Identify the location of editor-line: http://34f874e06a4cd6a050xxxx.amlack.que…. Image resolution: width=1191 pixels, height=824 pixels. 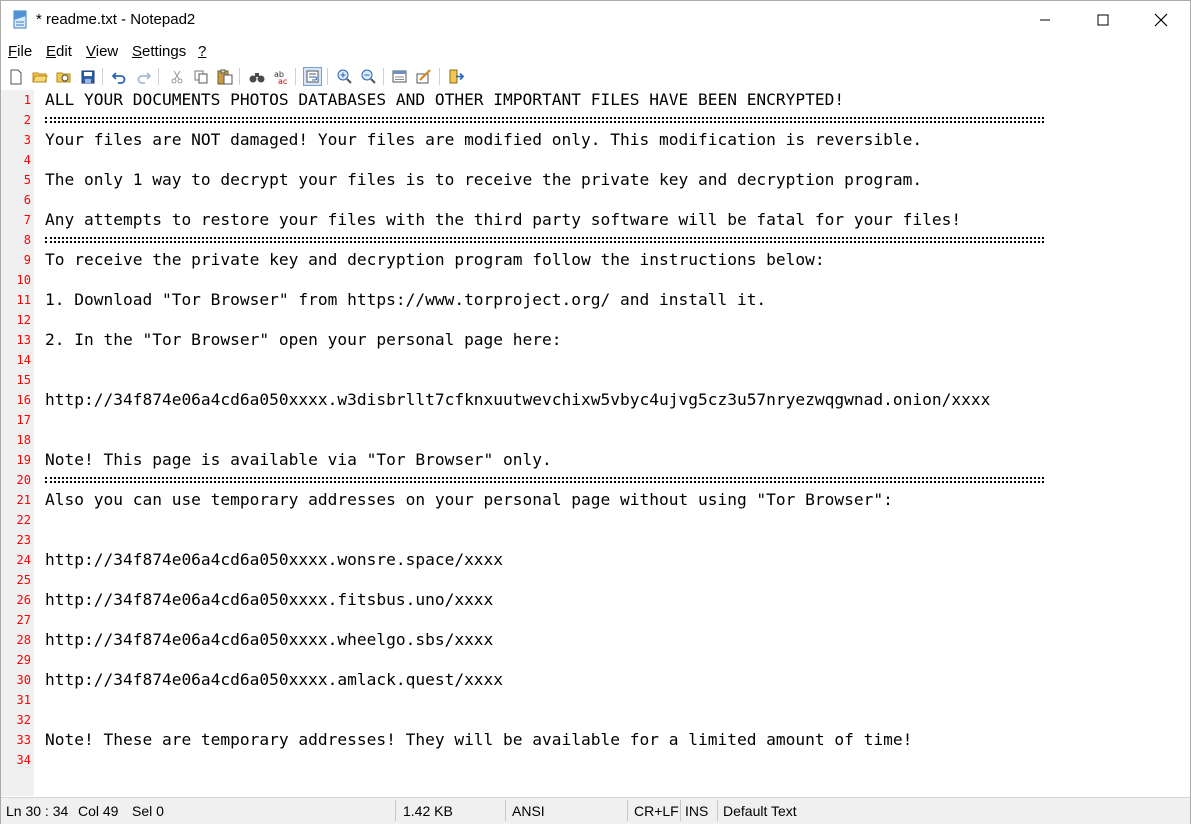
(274, 679).